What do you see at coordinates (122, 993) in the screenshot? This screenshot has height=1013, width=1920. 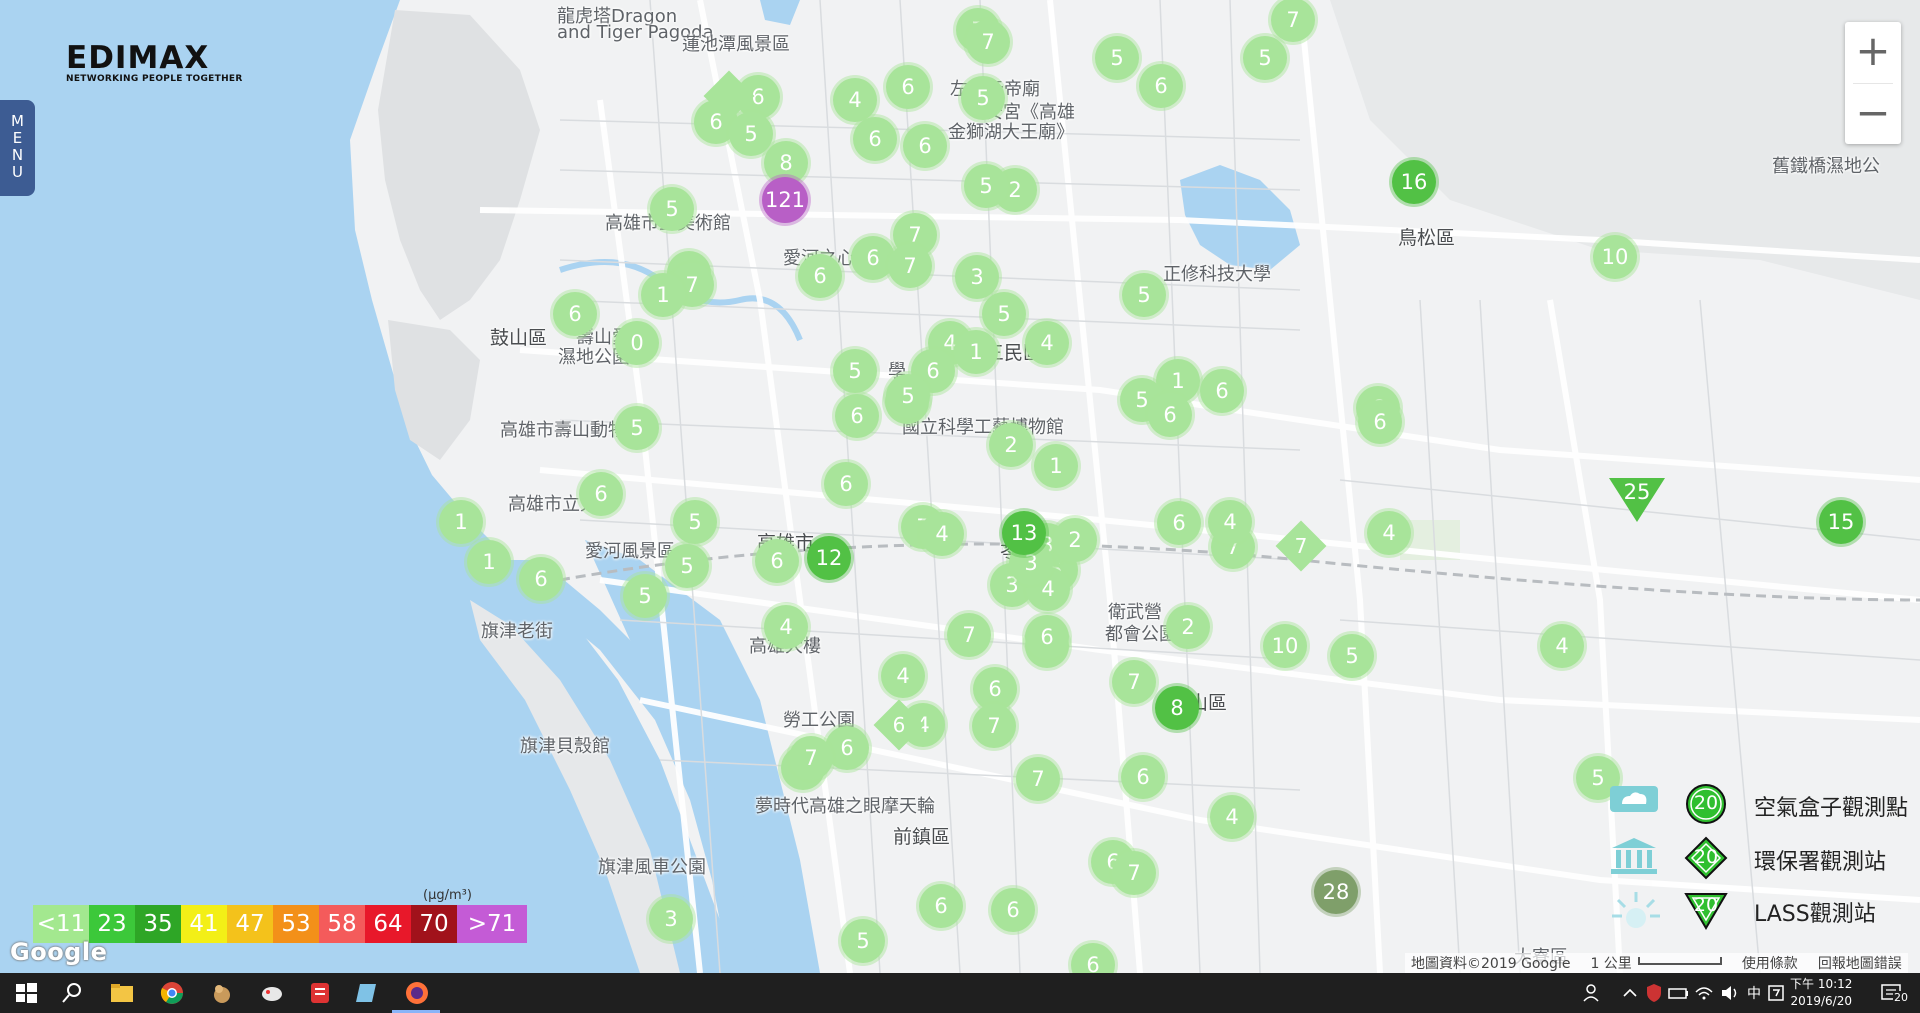 I see `file-explorer-icon` at bounding box center [122, 993].